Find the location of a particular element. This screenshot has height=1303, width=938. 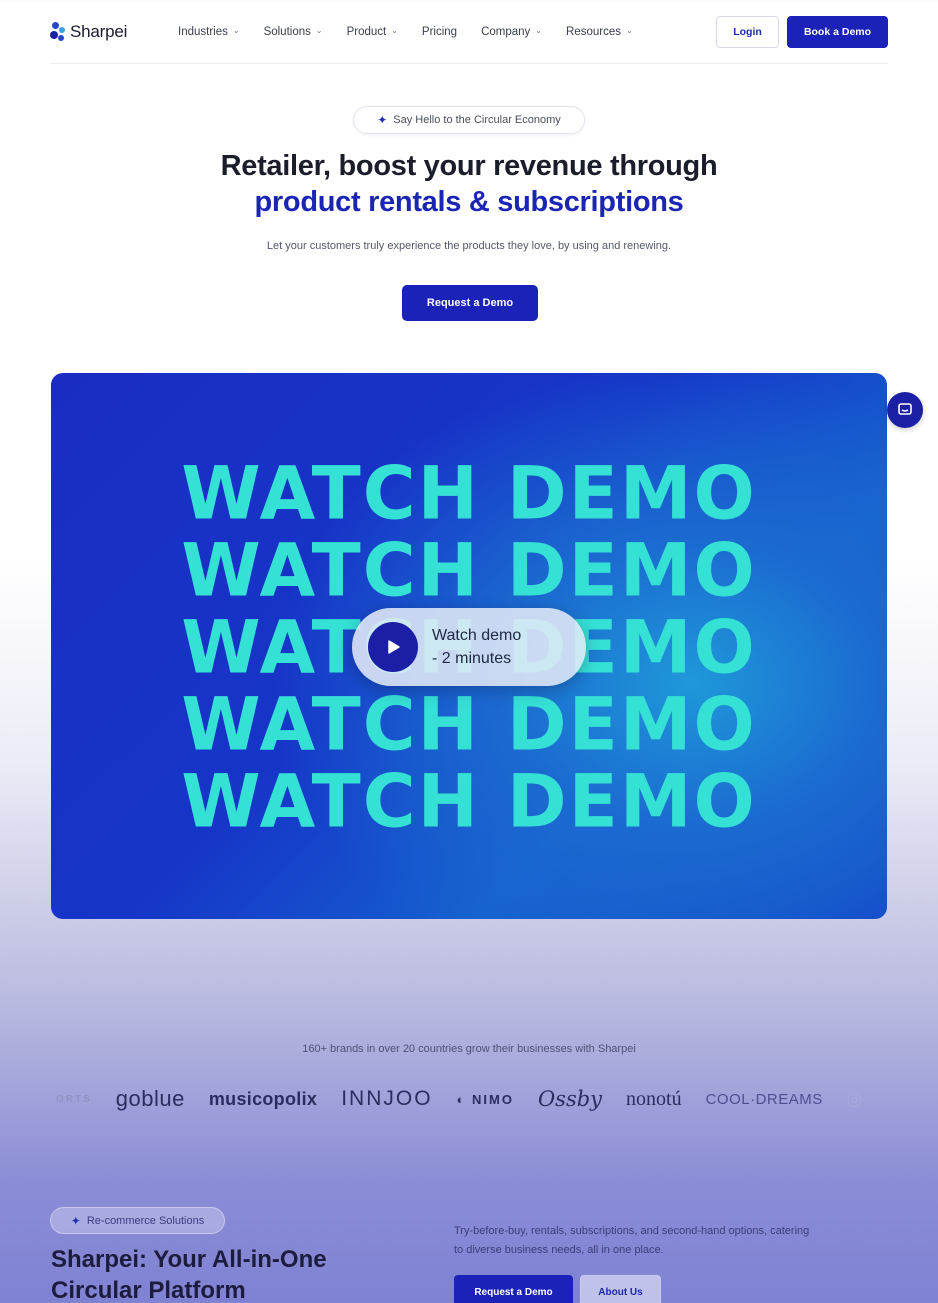

menu-item-pricing: Pricing is located at coordinates (439, 32).